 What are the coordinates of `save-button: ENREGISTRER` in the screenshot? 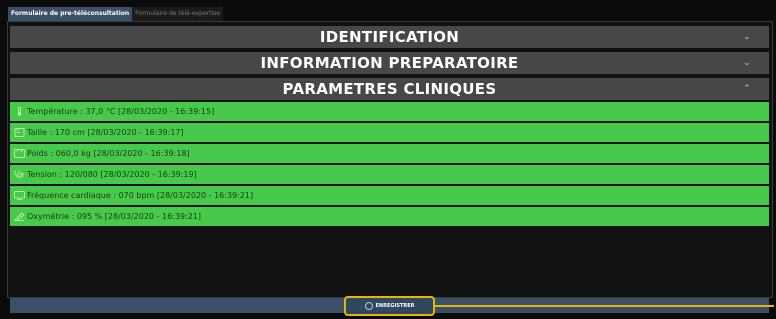 It's located at (389, 306).